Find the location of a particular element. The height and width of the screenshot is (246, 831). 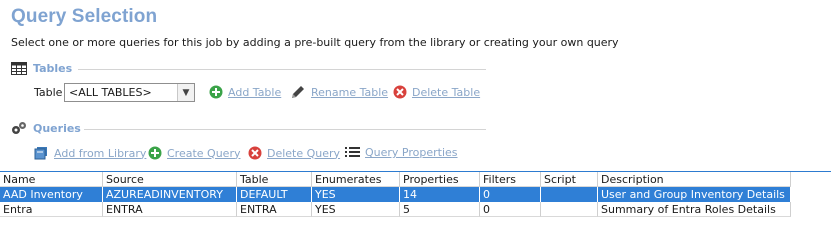

tables-section-divider is located at coordinates (282, 69).